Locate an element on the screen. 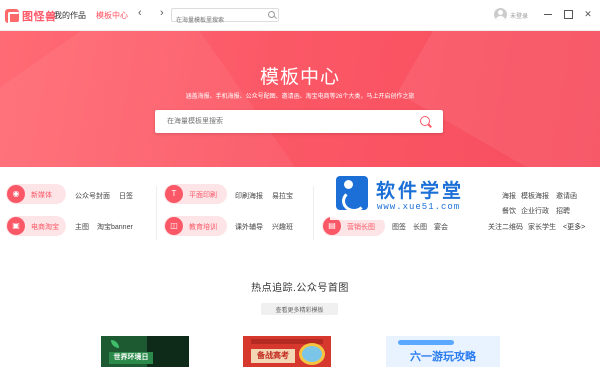  category-ecommerce: ▣ 电商淘宝 is located at coordinates (36, 226).